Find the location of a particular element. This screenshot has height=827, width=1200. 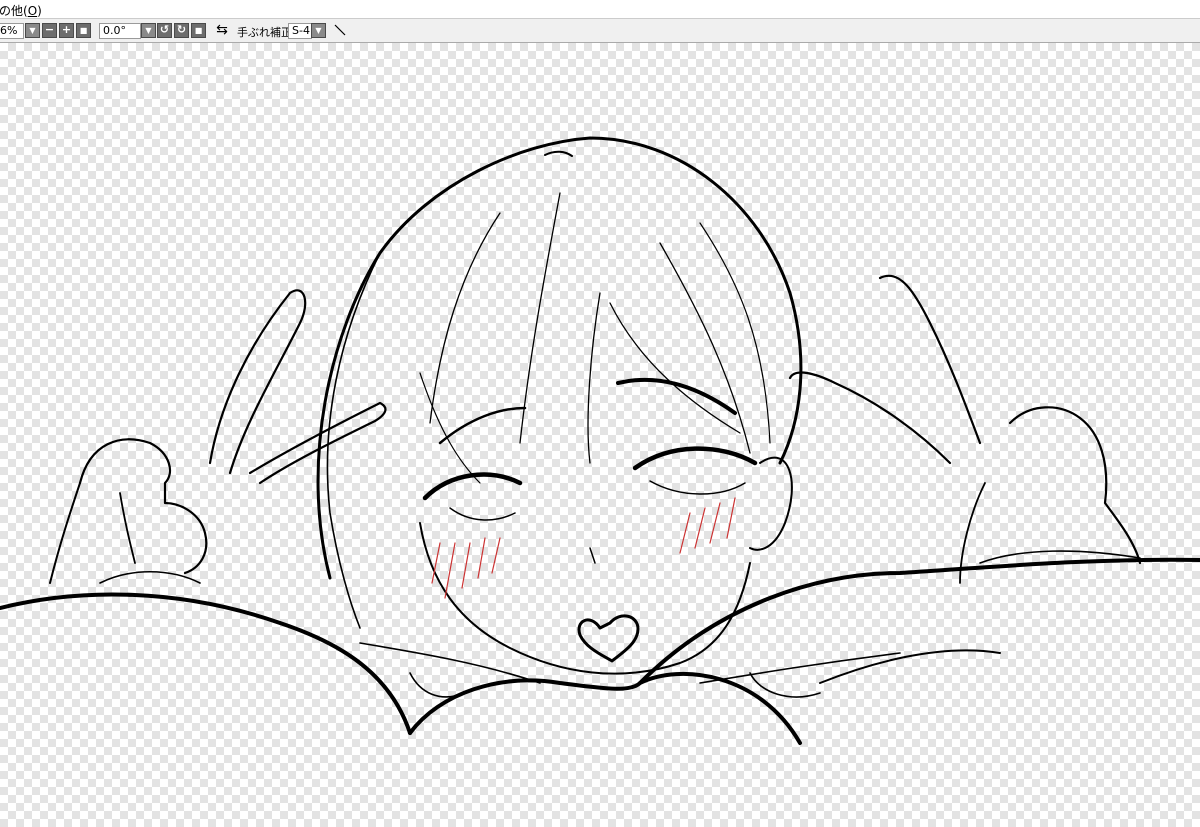

zoom-out-button: − is located at coordinates (49, 30).